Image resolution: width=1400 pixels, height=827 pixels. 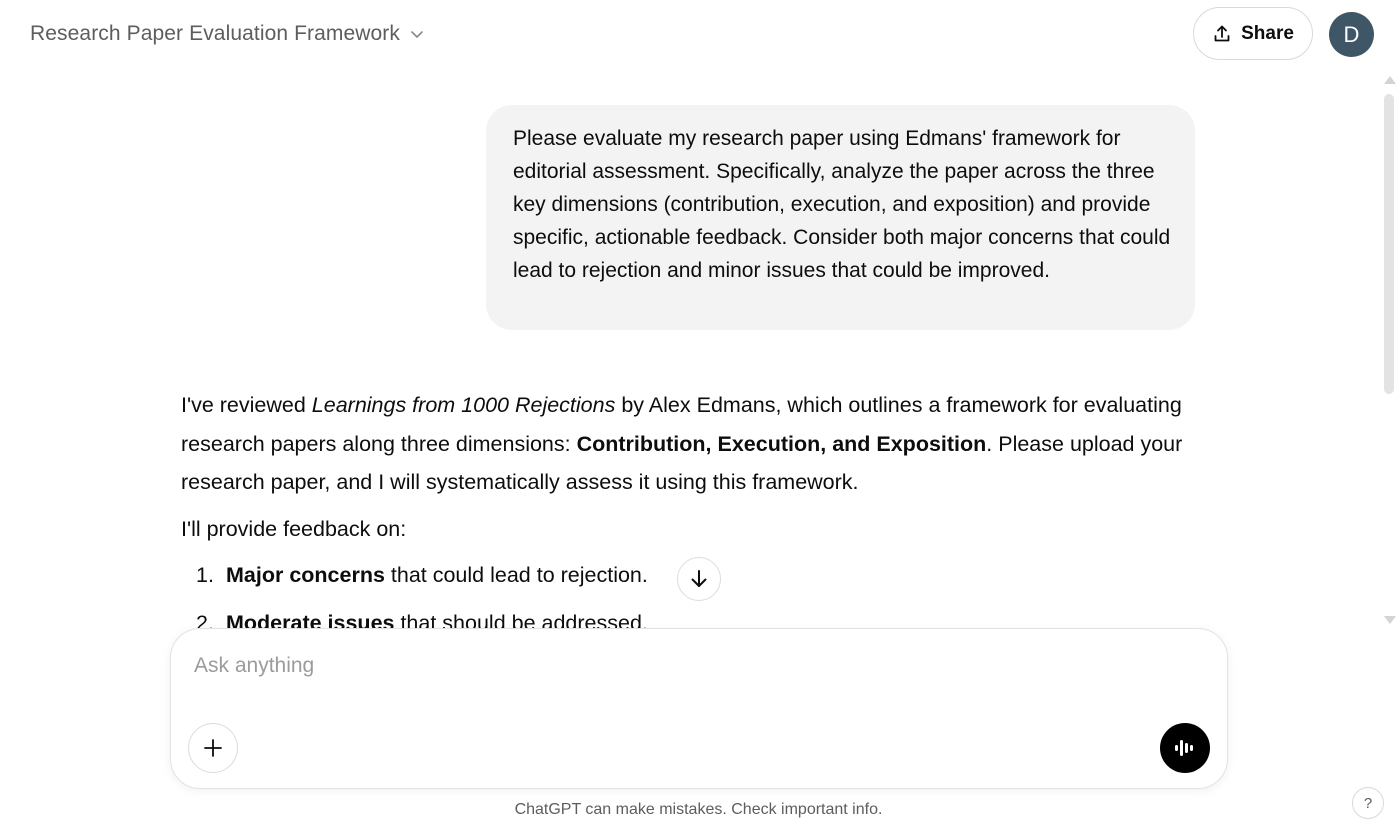 I want to click on text-segment: that could lead to rejection., so click(x=516, y=574).